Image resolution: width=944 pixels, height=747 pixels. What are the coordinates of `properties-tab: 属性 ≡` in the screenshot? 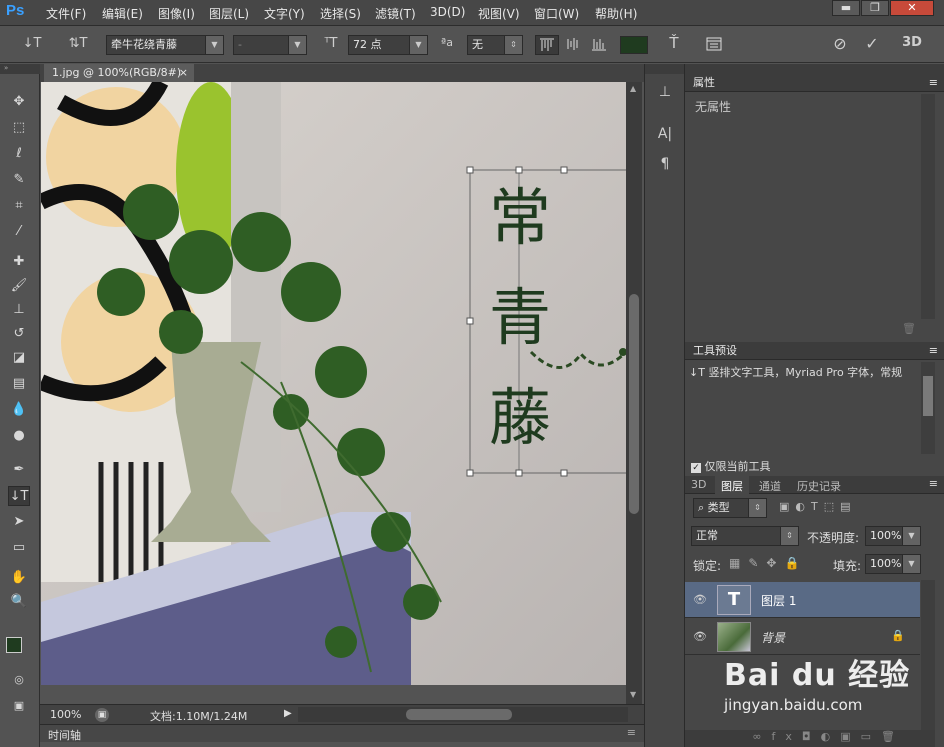 It's located at (814, 83).